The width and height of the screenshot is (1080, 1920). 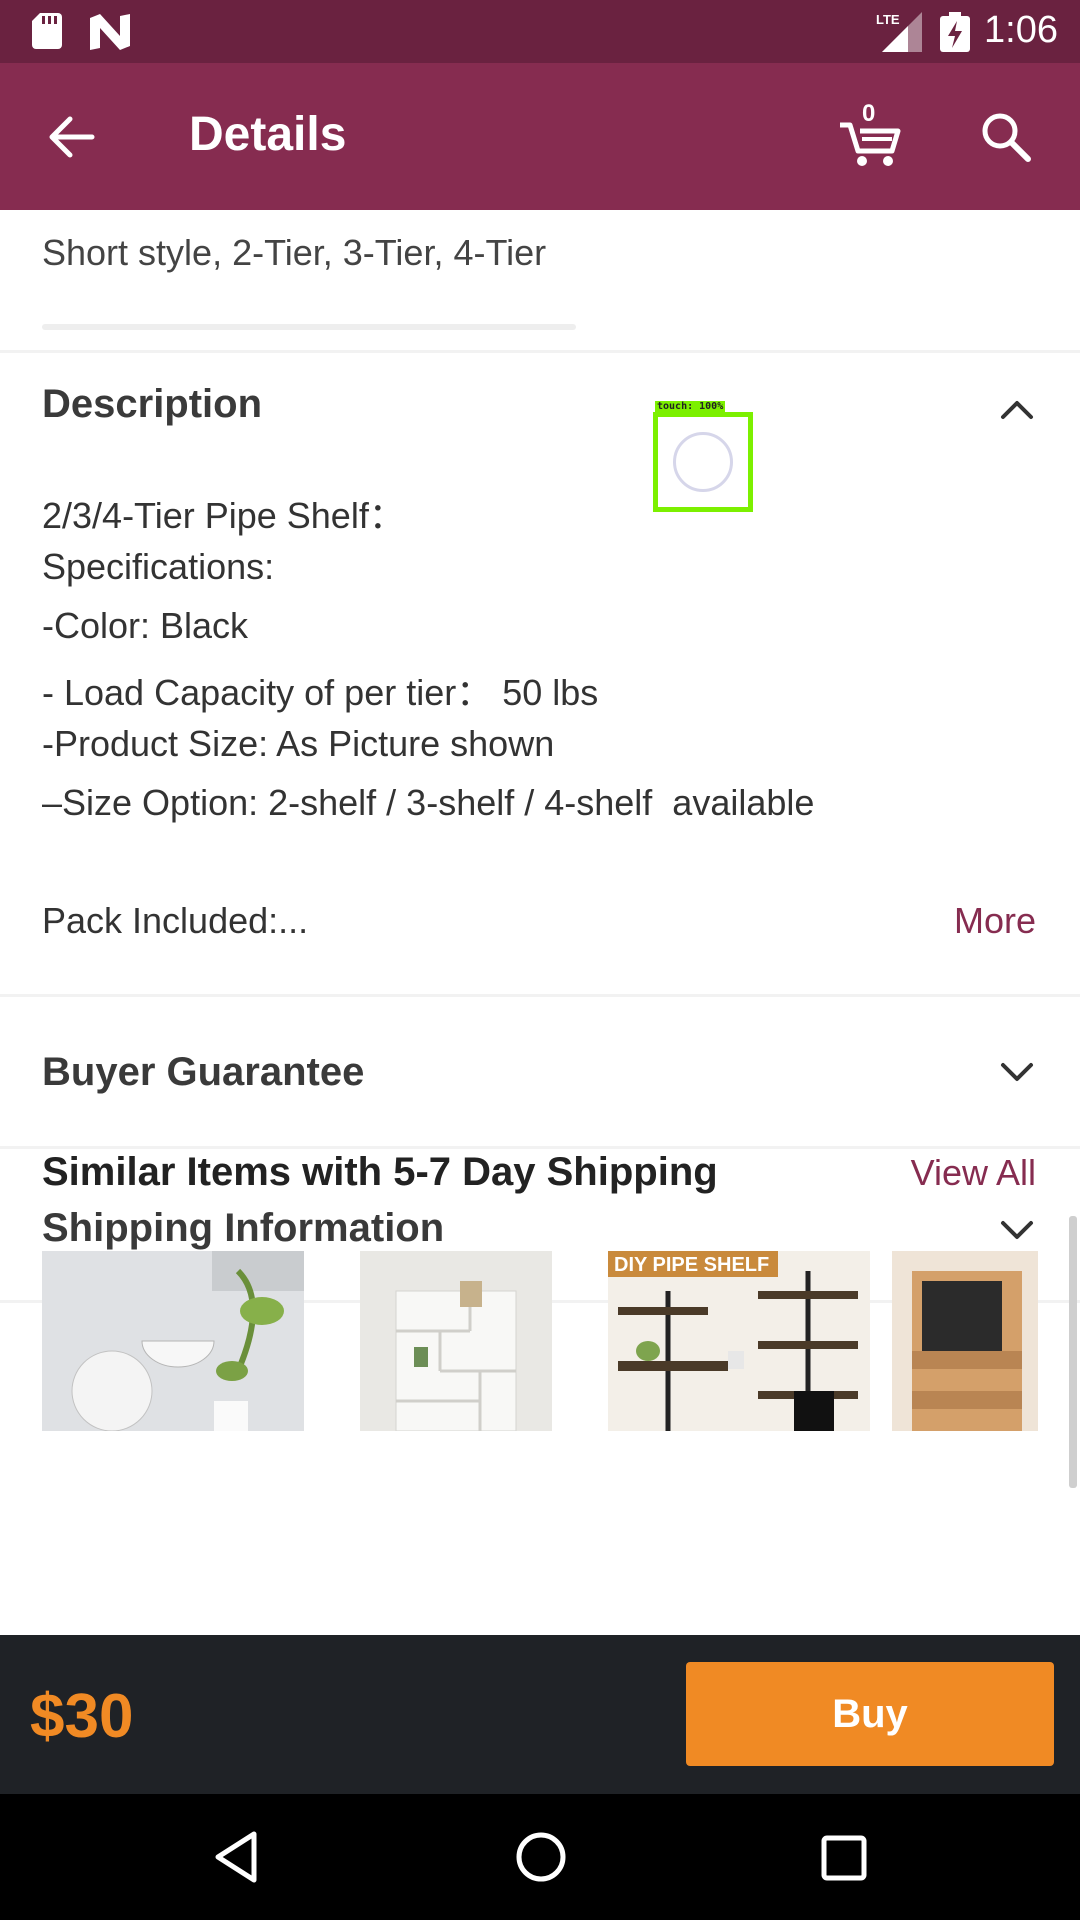 What do you see at coordinates (236, 1857) in the screenshot?
I see `nav-back-icon` at bounding box center [236, 1857].